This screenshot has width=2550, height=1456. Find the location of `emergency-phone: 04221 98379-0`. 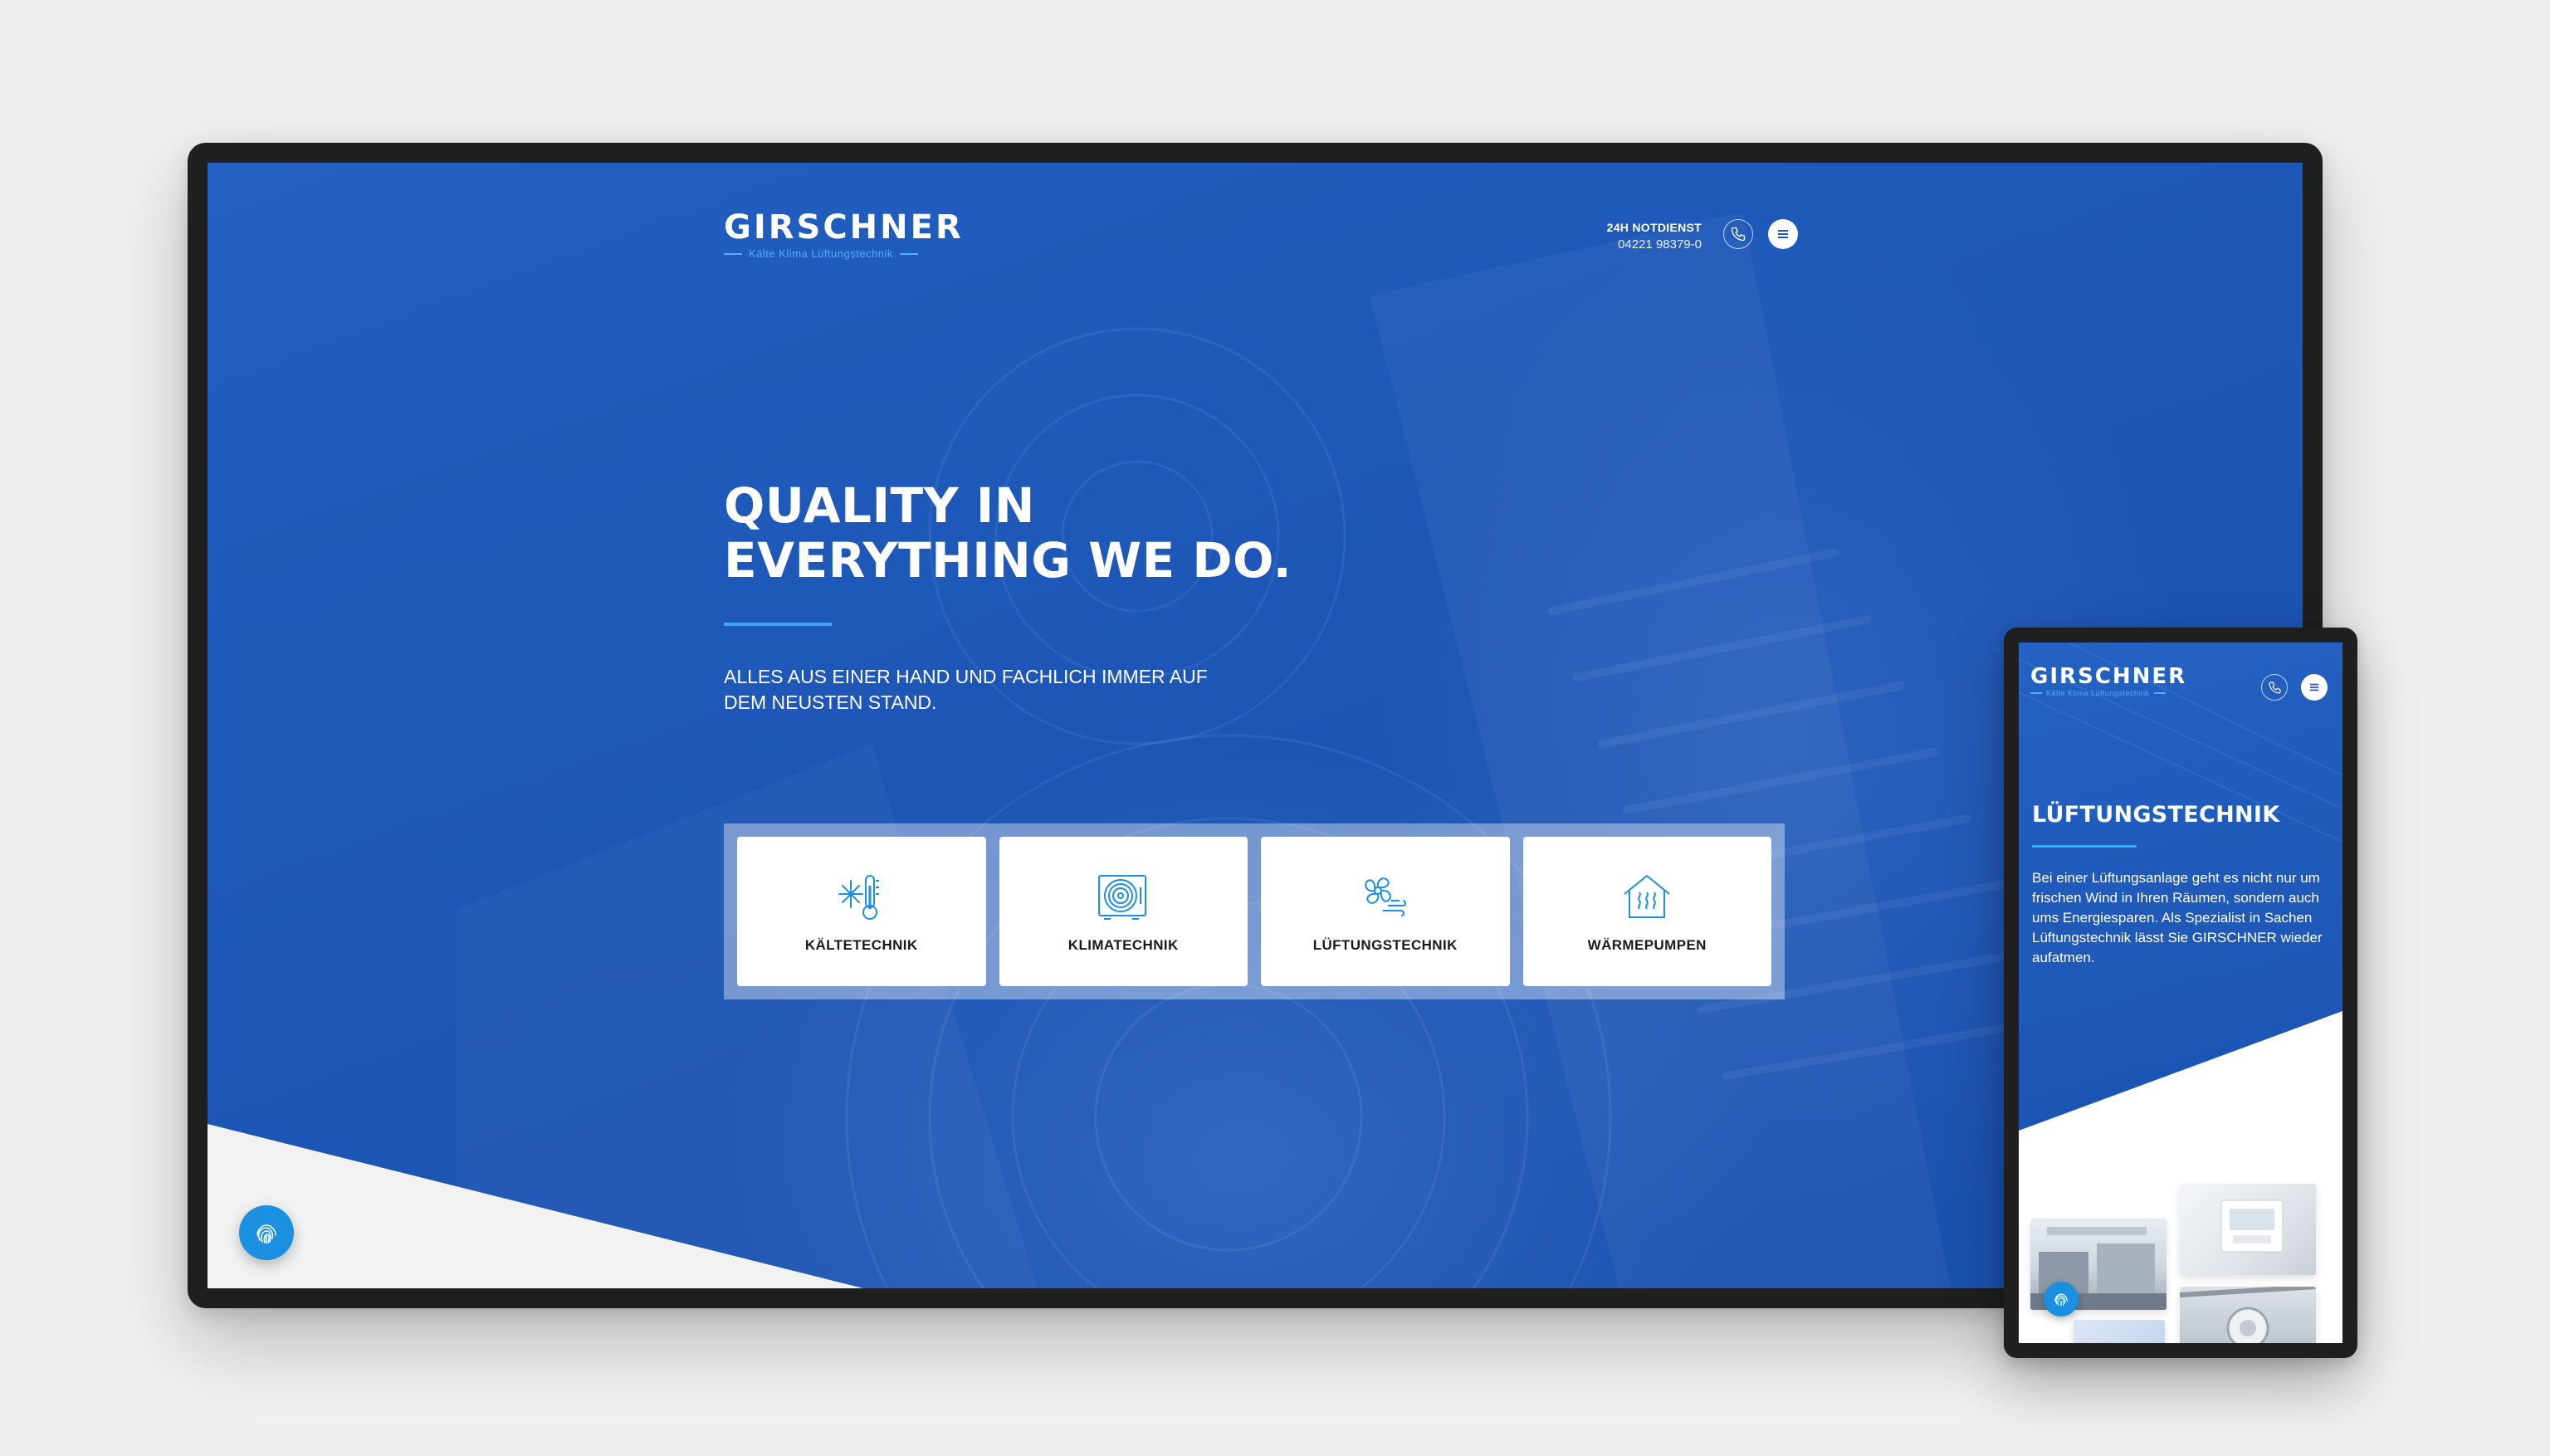

emergency-phone: 04221 98379-0 is located at coordinates (1654, 244).